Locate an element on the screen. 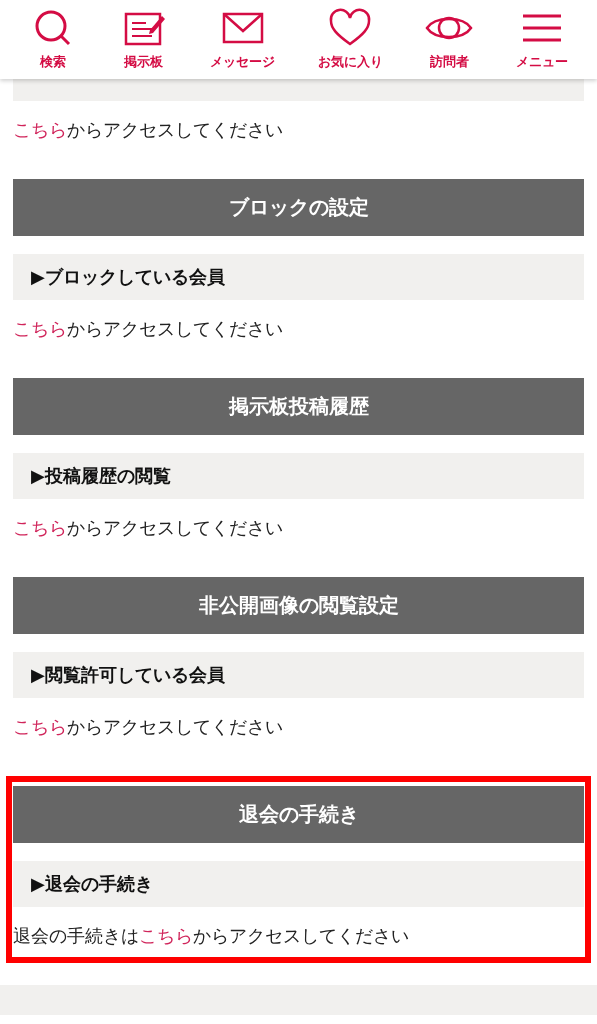 This screenshot has height=1024, width=597. subsection-heading: ▶投稿履歴の閲覧 is located at coordinates (298, 476).